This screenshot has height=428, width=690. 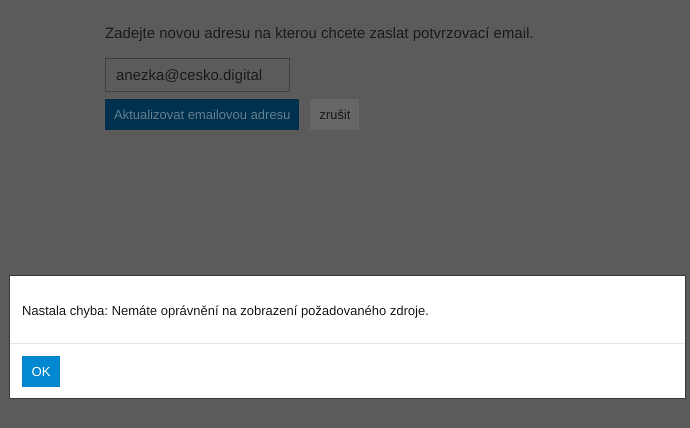 What do you see at coordinates (41, 371) in the screenshot?
I see `ok-button: OK` at bounding box center [41, 371].